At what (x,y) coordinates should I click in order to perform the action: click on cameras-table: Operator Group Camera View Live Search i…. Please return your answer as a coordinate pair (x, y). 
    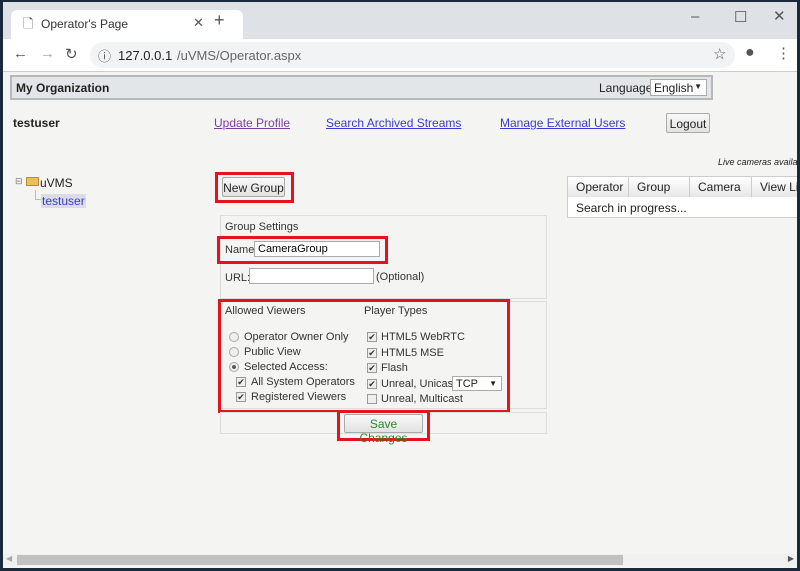
    Looking at the image, I should click on (682, 197).